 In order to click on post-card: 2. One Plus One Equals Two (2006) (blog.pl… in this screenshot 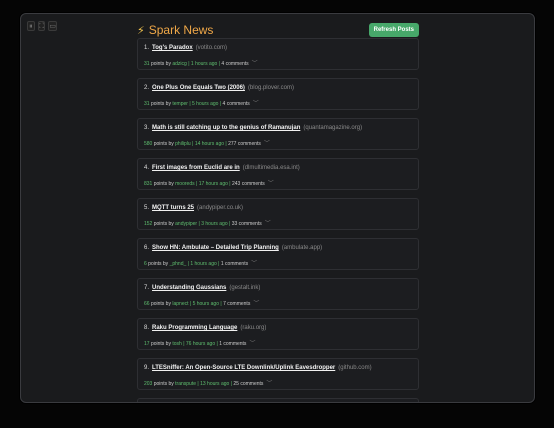, I will do `click(278, 94)`.